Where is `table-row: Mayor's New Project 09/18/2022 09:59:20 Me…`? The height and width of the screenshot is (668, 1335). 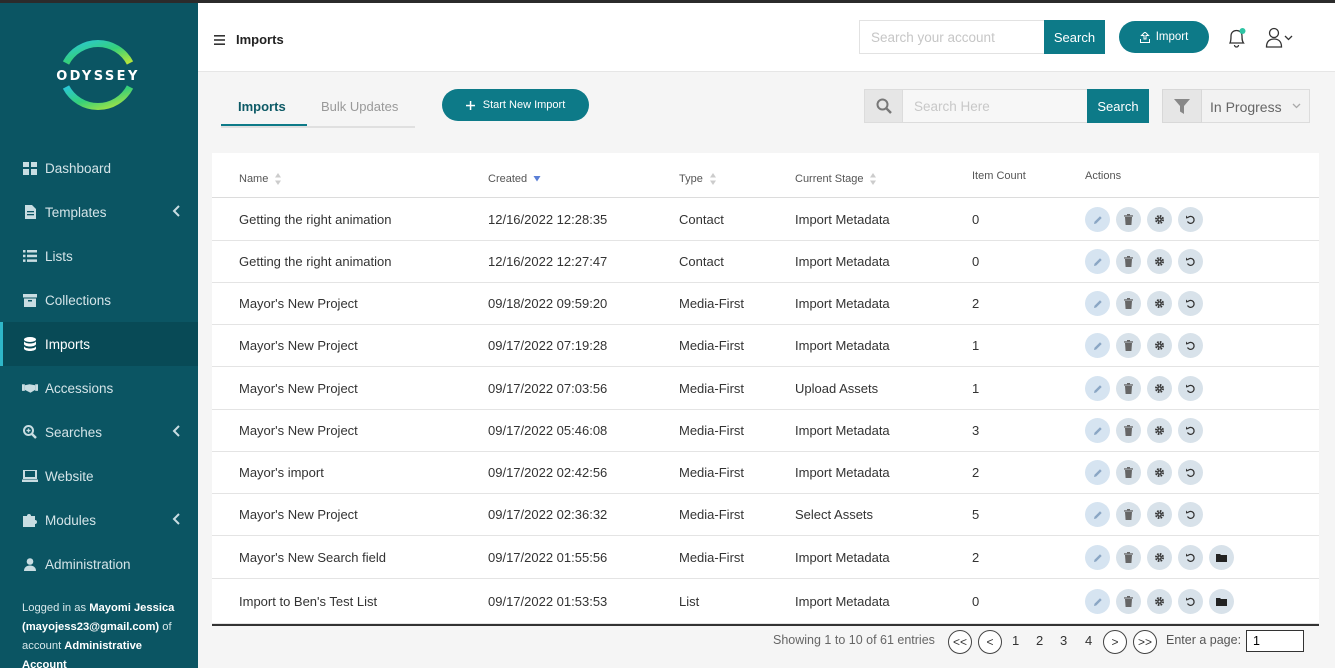 table-row: Mayor's New Project 09/18/2022 09:59:20 Me… is located at coordinates (765, 304).